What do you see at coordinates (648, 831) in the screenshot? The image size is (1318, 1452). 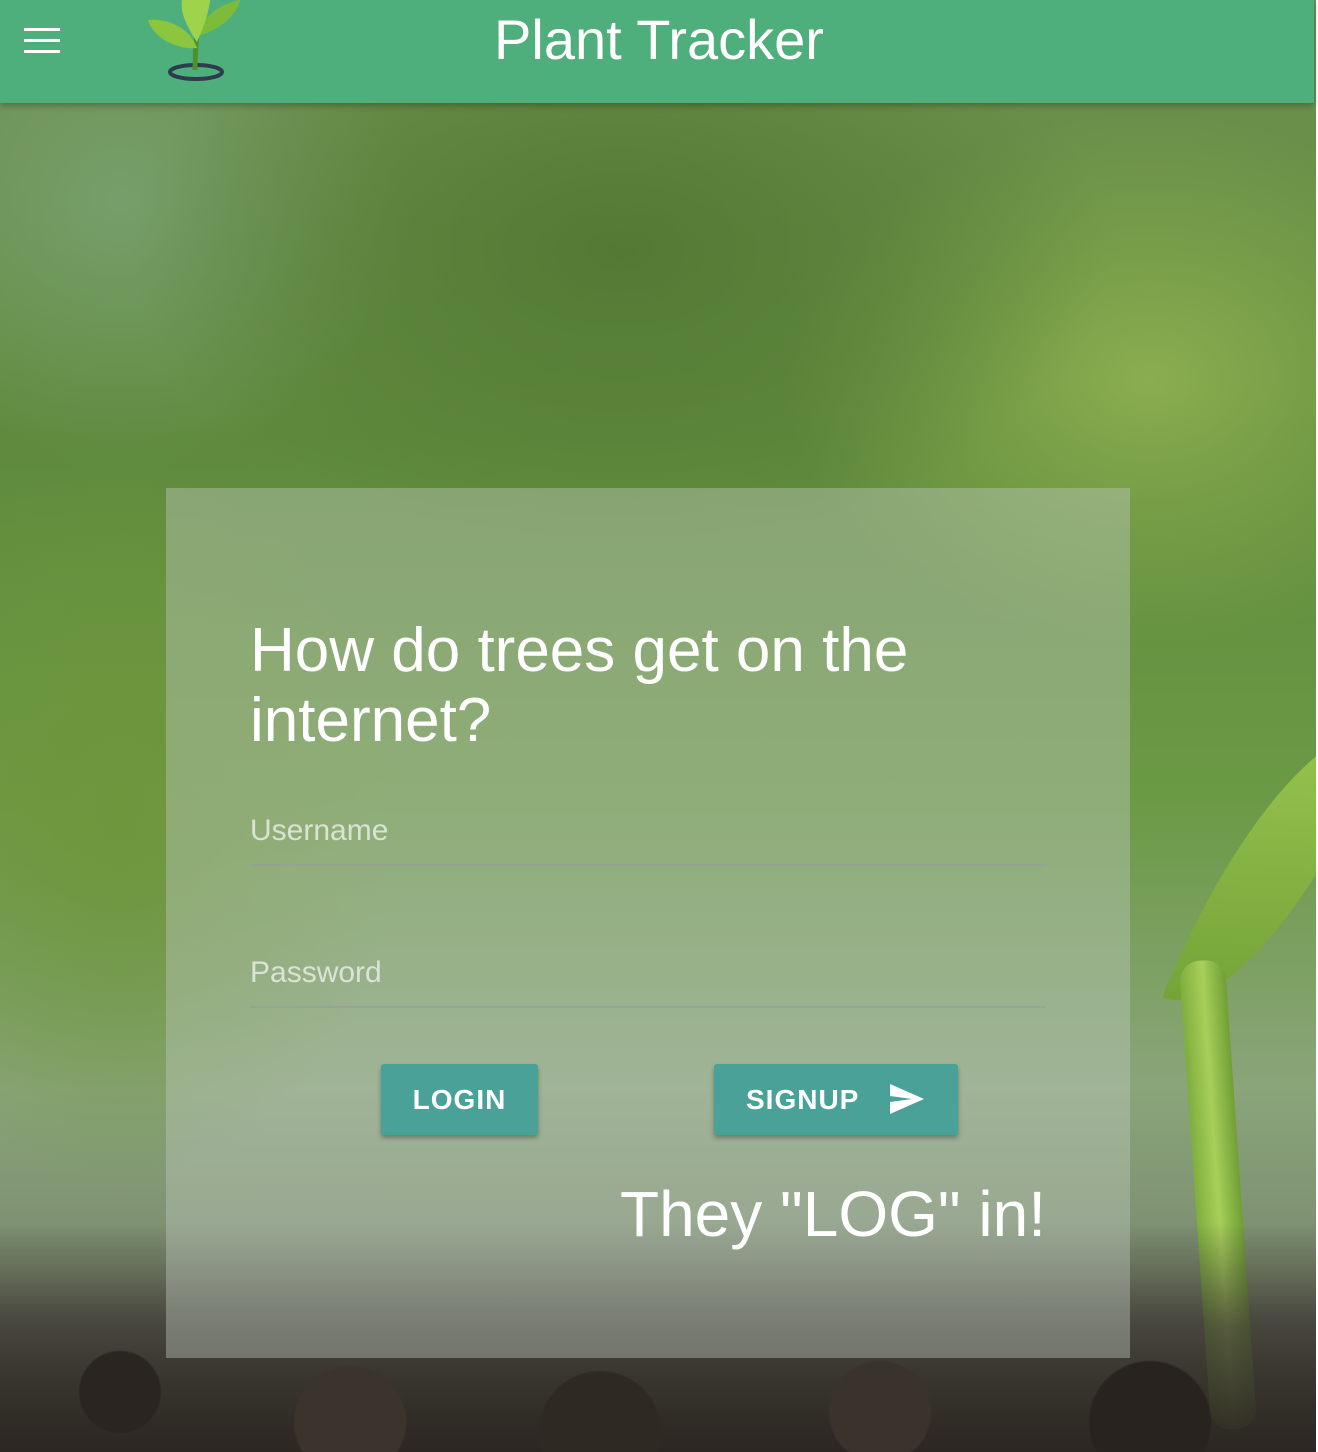 I see `username-input` at bounding box center [648, 831].